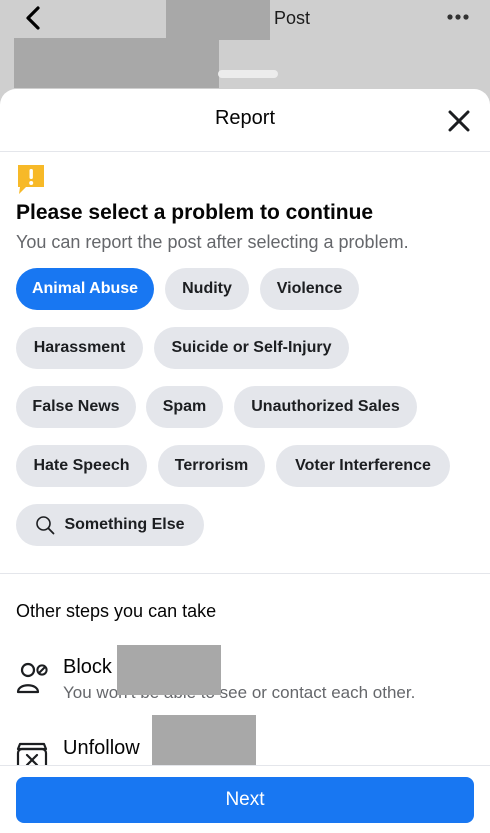 This screenshot has height=833, width=490. What do you see at coordinates (79, 348) in the screenshot?
I see `problem-chip-harassment: Harassment` at bounding box center [79, 348].